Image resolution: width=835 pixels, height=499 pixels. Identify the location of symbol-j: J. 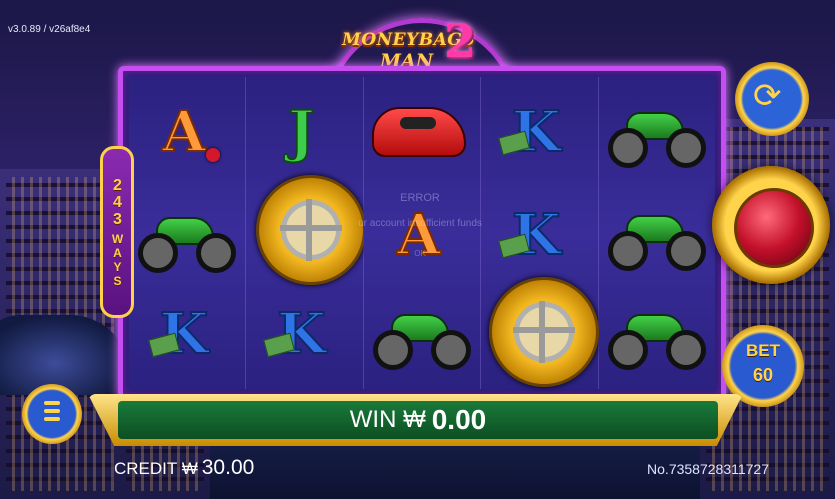
(301, 132).